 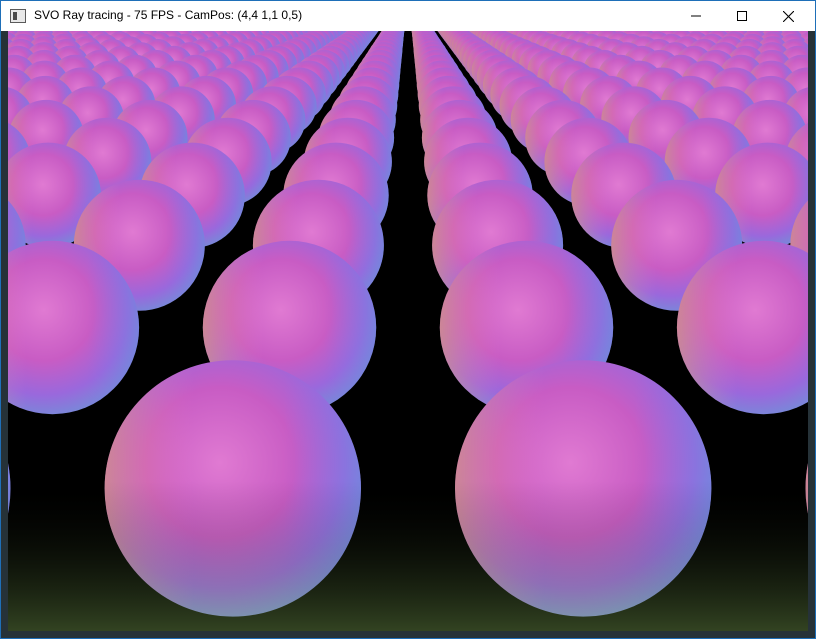 What do you see at coordinates (4, 334) in the screenshot?
I see `window-left-edge` at bounding box center [4, 334].